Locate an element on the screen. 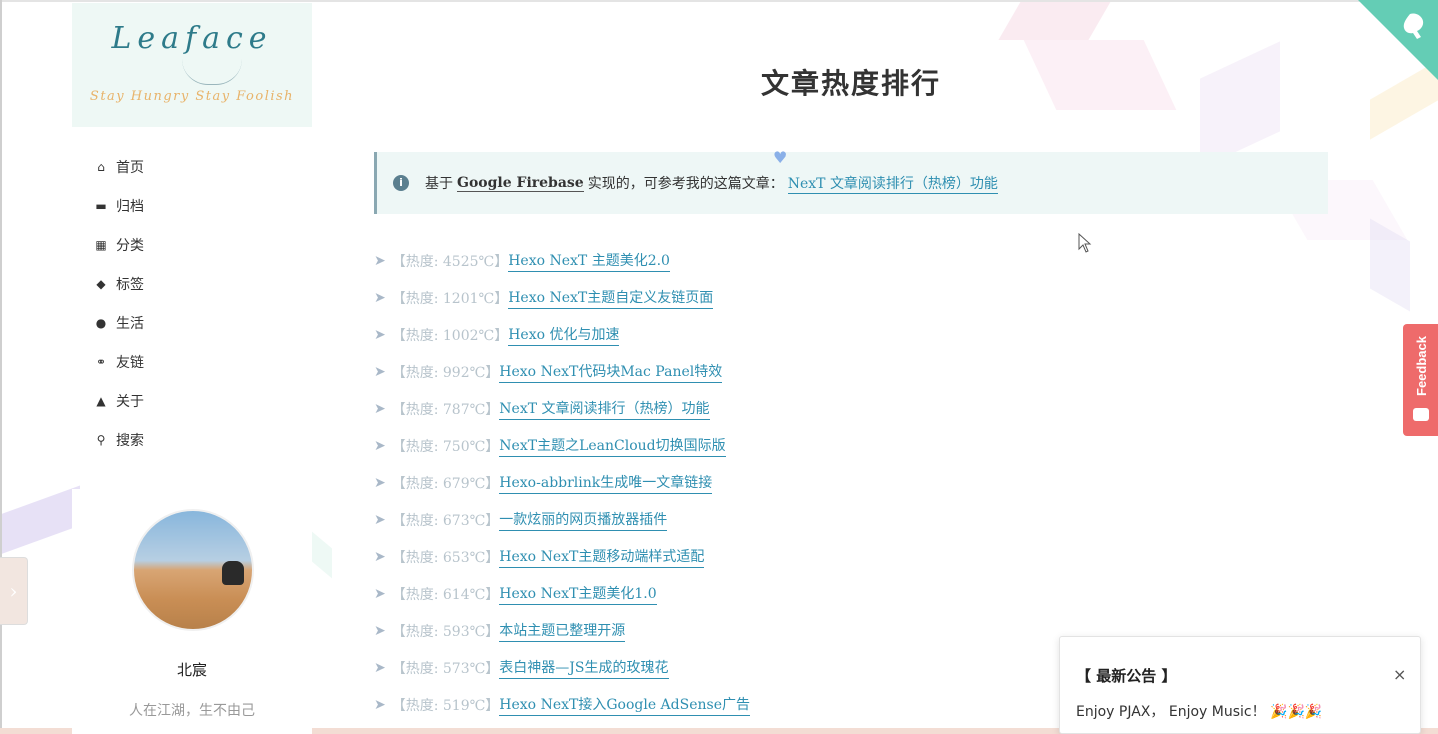 This screenshot has height=734, width=1438. note-article-link: NexT 文章阅读排行（热榜）功能 is located at coordinates (892, 183).